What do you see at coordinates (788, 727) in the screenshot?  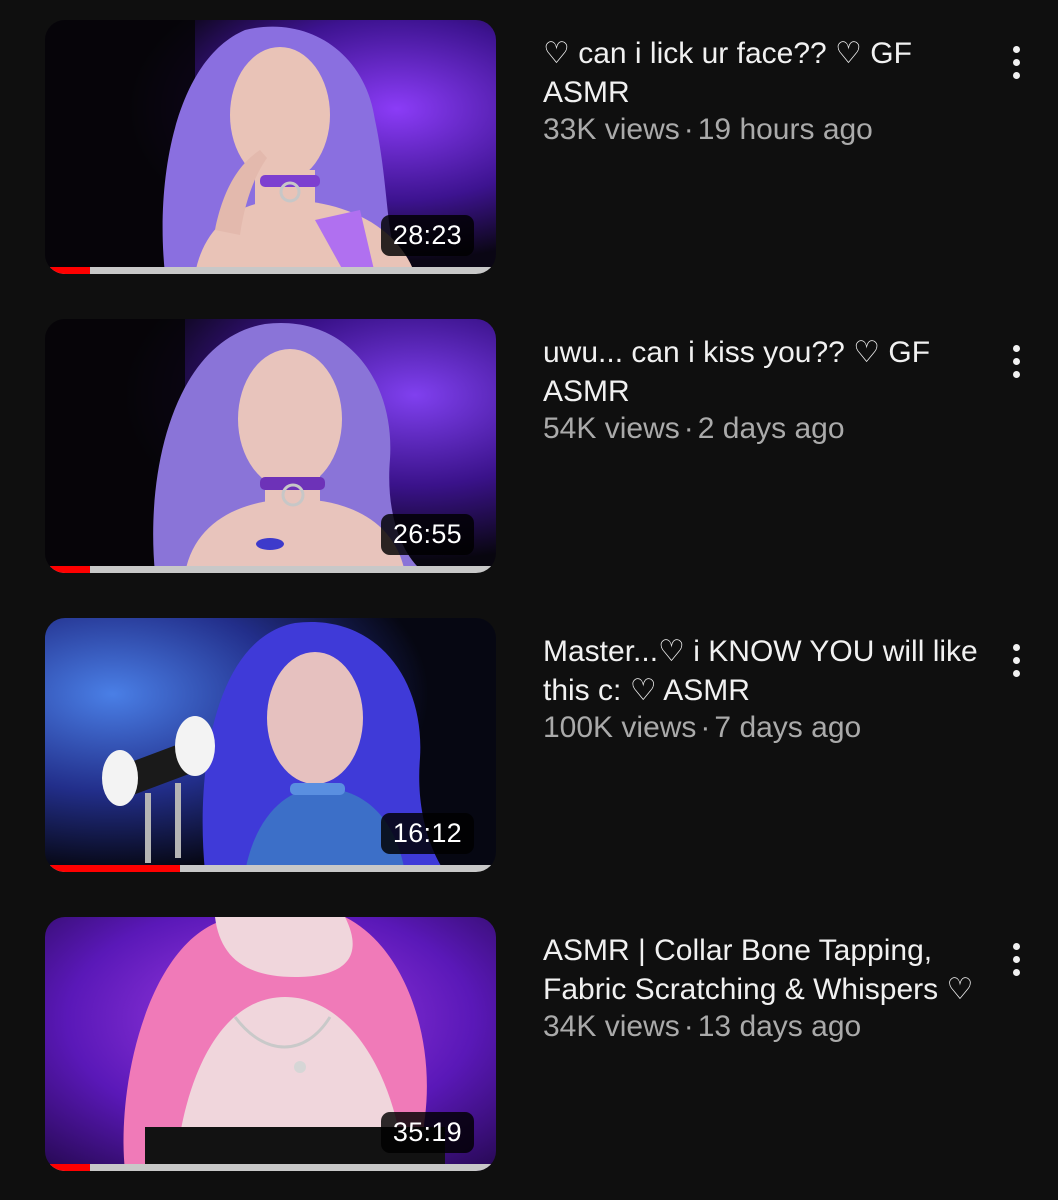 I see `upload-age: 7 days ago` at bounding box center [788, 727].